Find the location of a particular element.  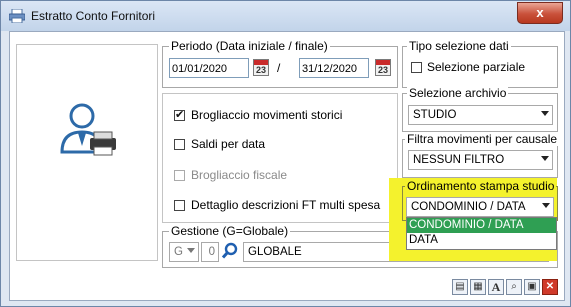

user-printer-icon is located at coordinates (88, 129).